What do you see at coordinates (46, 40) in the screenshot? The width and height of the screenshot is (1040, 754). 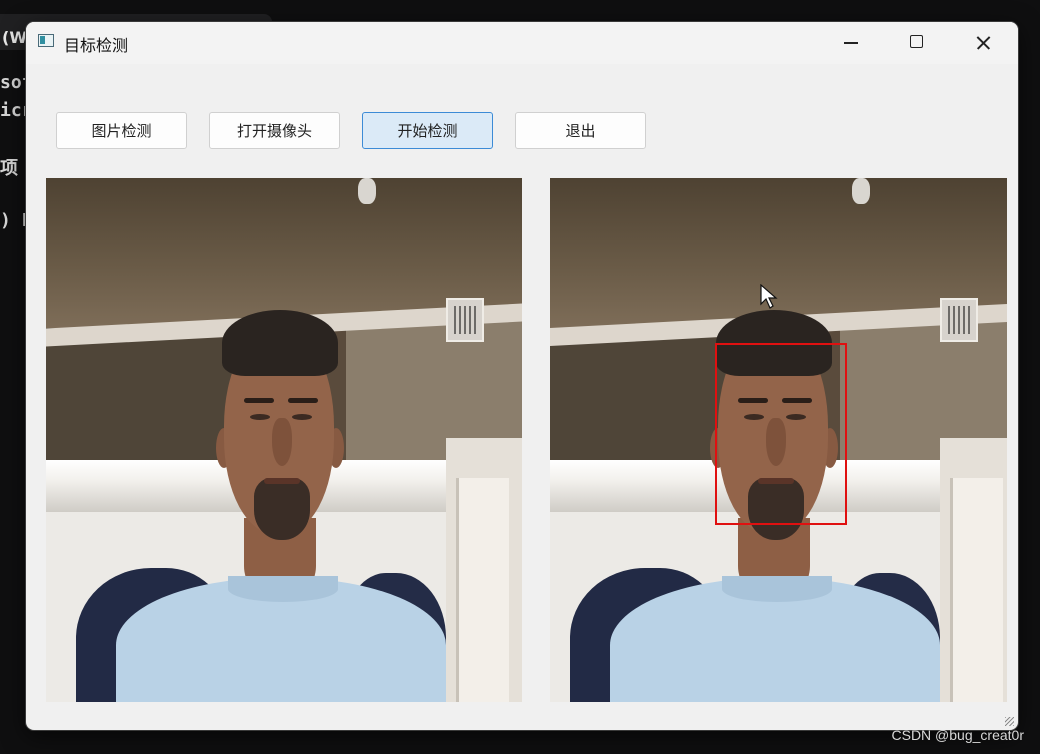 I see `app-window-icon` at bounding box center [46, 40].